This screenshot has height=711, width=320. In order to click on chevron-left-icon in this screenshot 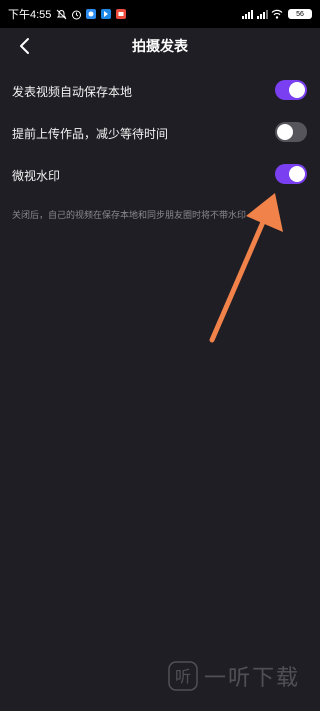, I will do `click(24, 46)`.